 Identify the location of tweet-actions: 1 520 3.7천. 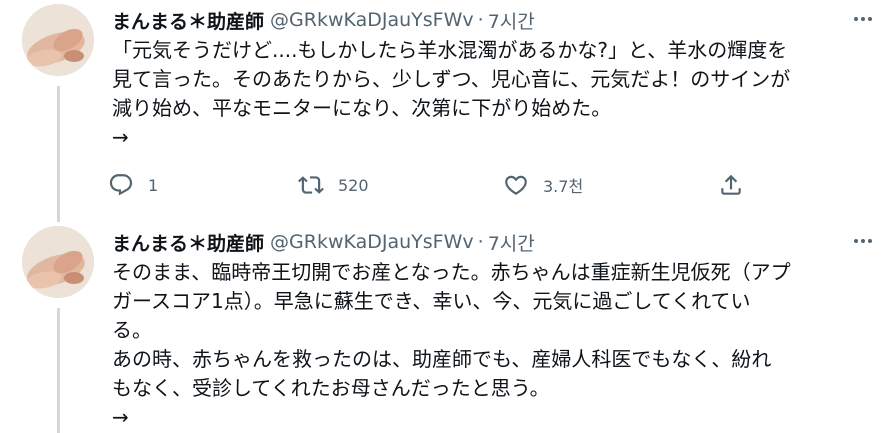
(428, 185).